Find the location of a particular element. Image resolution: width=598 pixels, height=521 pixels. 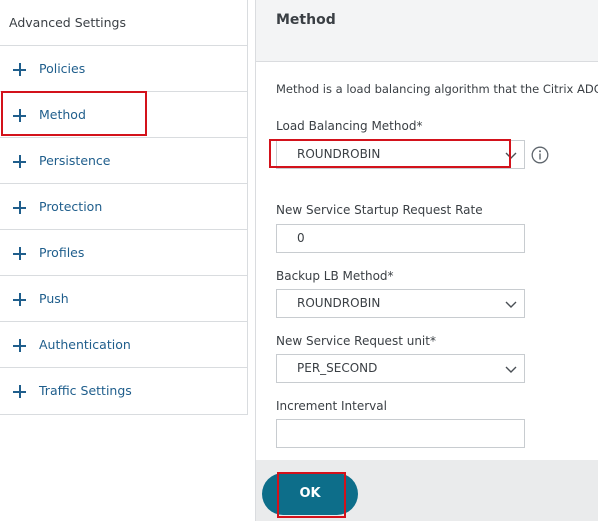

startup-rate-input: 0 is located at coordinates (400, 238).